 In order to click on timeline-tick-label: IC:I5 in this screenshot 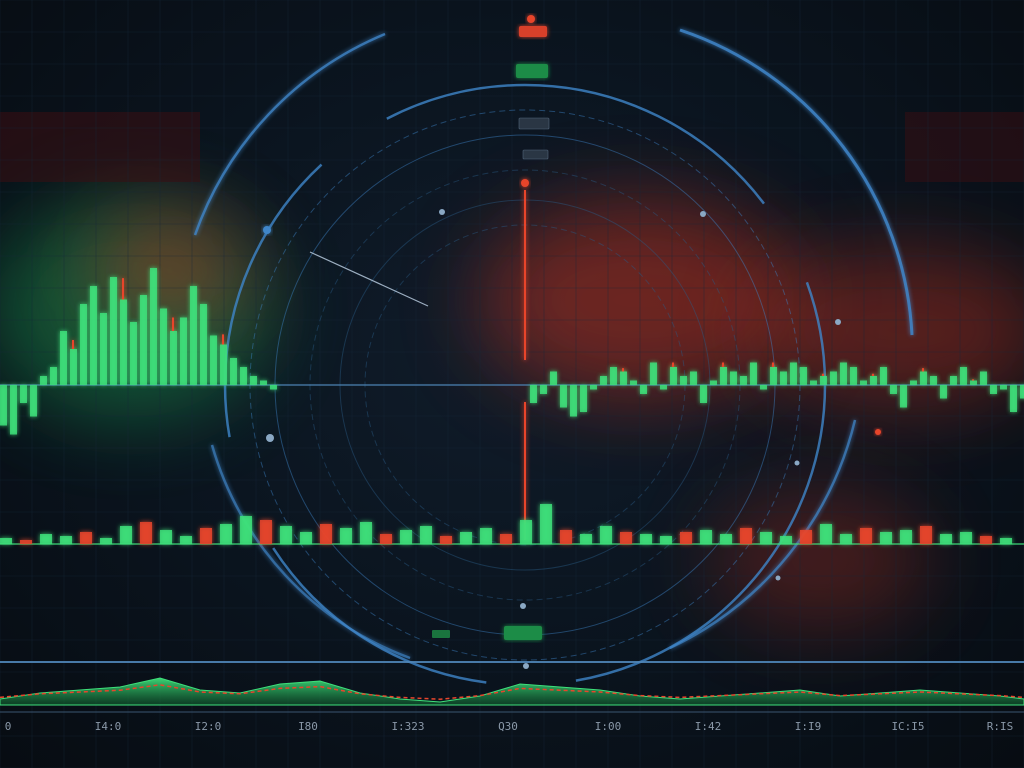, I will do `click(907, 726)`.